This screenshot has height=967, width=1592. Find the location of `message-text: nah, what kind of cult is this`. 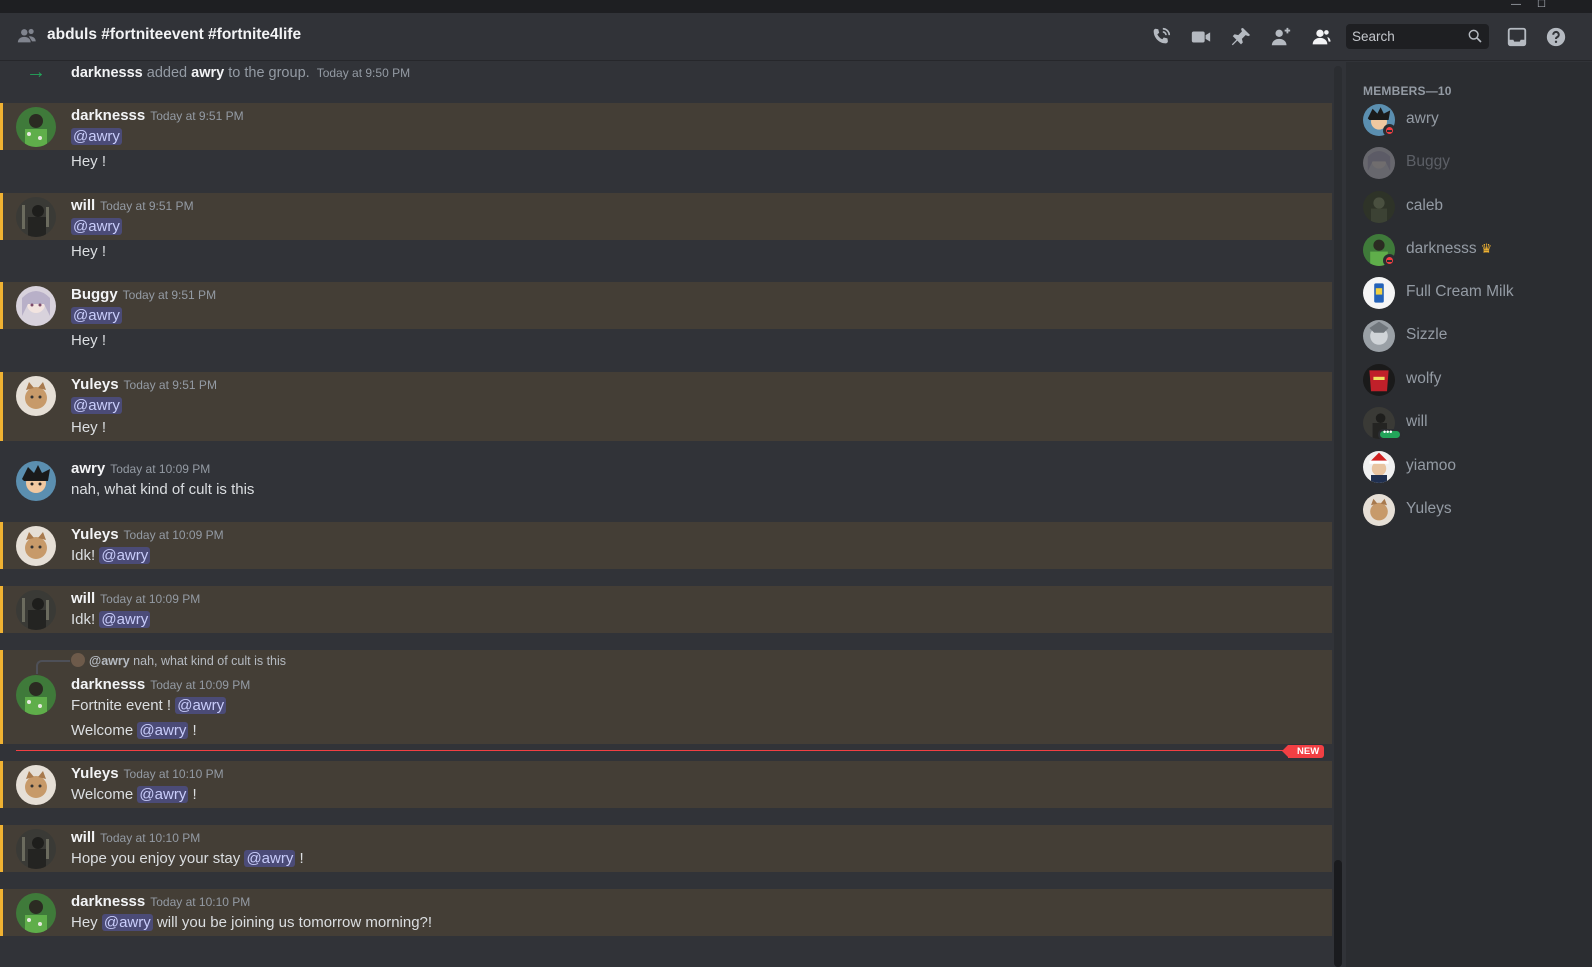

message-text: nah, what kind of cult is this is located at coordinates (163, 489).